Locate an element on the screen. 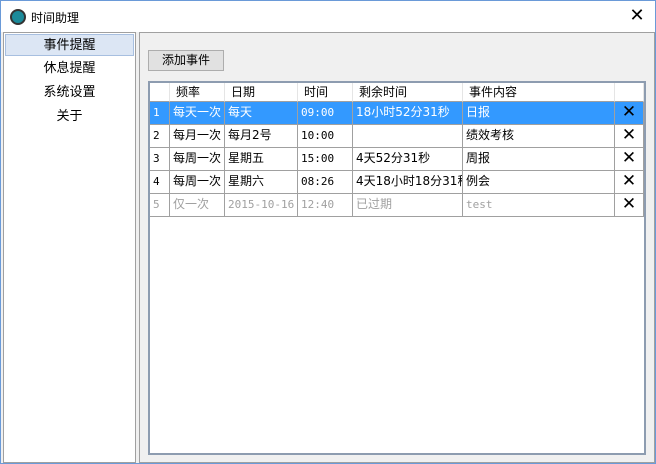  cell-content: test is located at coordinates (539, 205).